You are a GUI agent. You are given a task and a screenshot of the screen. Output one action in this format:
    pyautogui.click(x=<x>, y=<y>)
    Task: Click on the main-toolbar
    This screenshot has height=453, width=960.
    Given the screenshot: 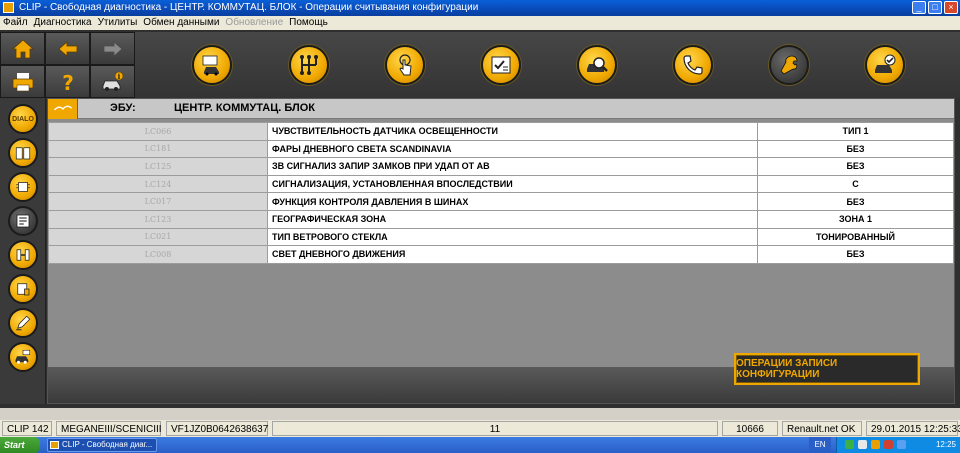 What is the action you would take?
    pyautogui.click(x=547, y=65)
    